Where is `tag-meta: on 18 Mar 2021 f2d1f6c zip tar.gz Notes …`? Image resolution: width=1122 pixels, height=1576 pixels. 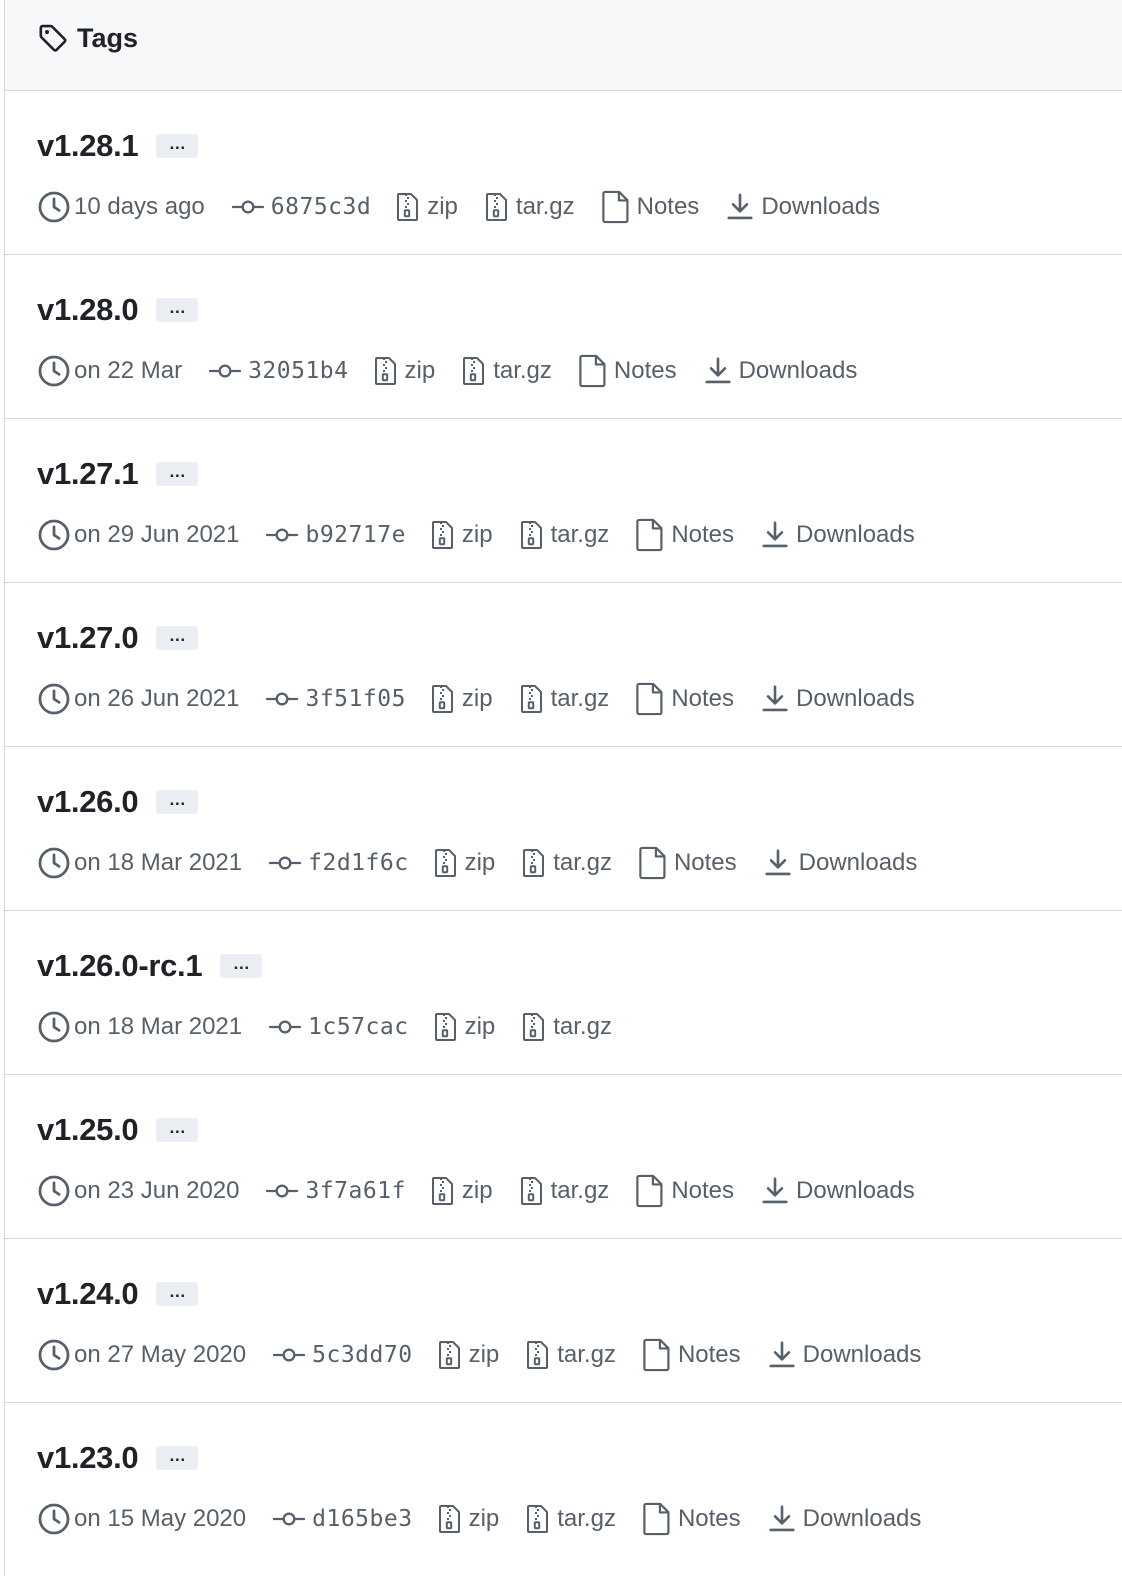
tag-meta: on 18 Mar 2021 f2d1f6c zip tar.gz Notes … is located at coordinates (490, 863).